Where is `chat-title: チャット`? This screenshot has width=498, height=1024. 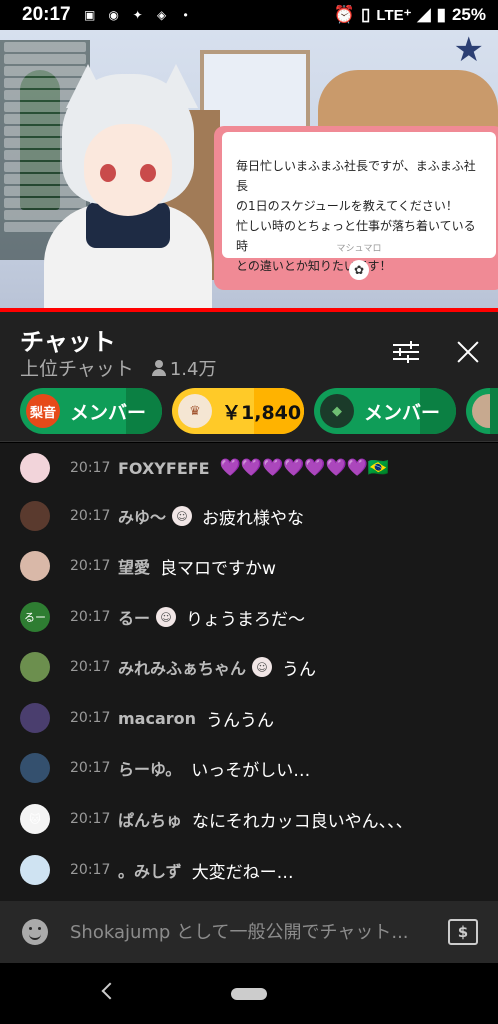 chat-title: チャット is located at coordinates (68, 342).